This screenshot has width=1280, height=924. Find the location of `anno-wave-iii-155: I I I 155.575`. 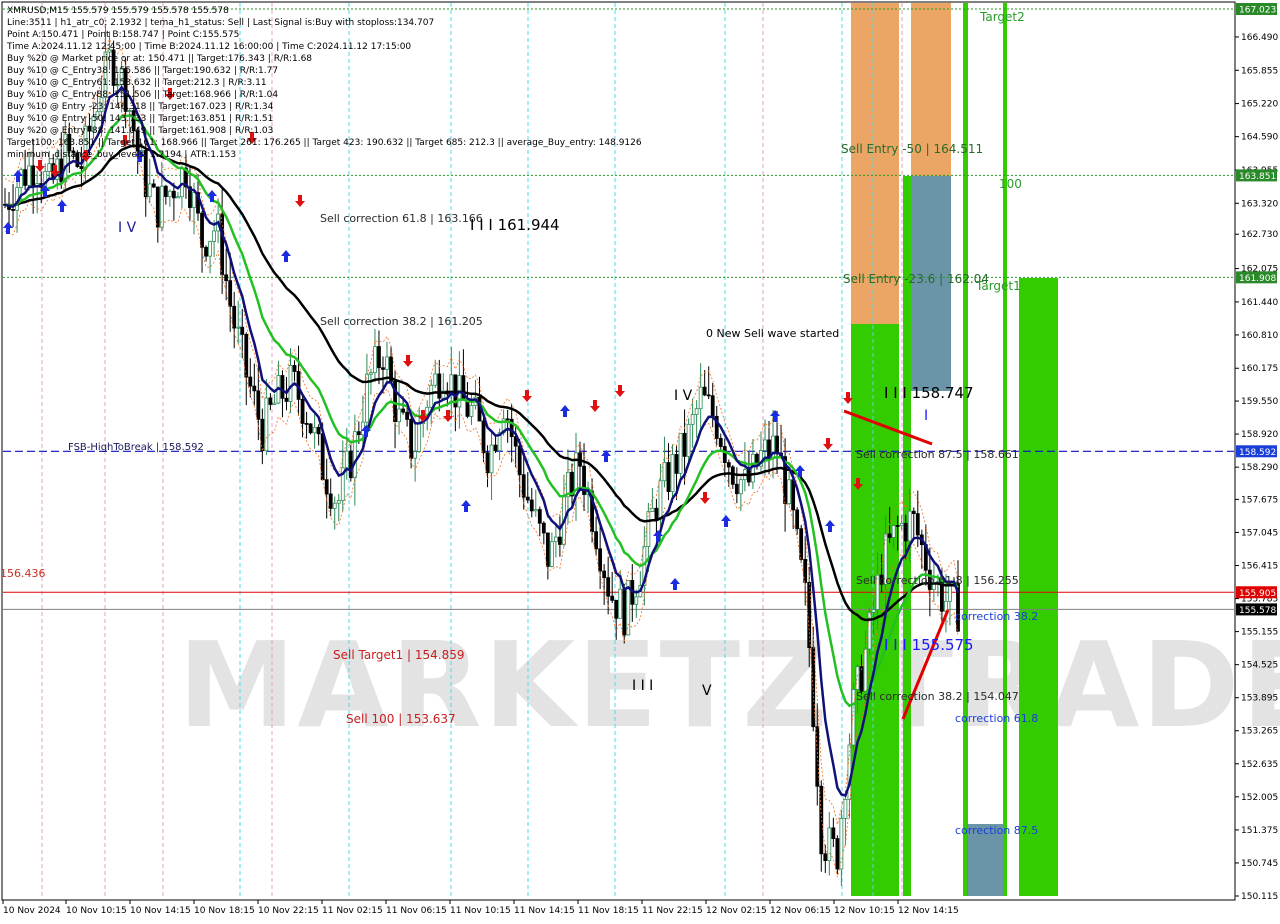

anno-wave-iii-155: I I I 155.575 is located at coordinates (929, 645).